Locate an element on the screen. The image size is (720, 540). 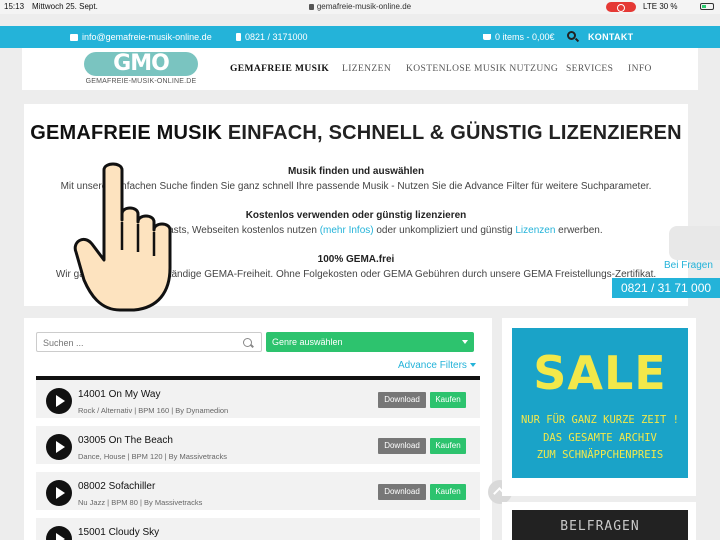
status-network: LTE 30 % is located at coordinates (660, 6).